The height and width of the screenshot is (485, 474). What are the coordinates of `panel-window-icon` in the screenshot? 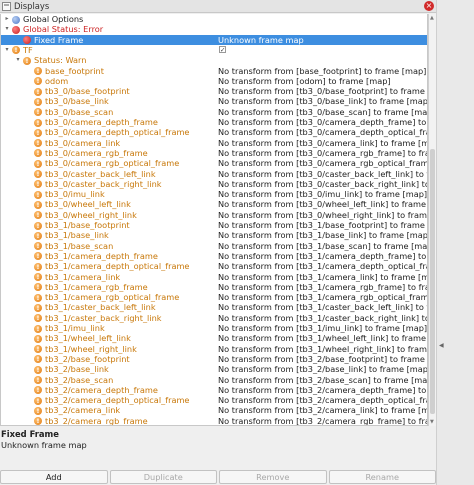 It's located at (6, 6).